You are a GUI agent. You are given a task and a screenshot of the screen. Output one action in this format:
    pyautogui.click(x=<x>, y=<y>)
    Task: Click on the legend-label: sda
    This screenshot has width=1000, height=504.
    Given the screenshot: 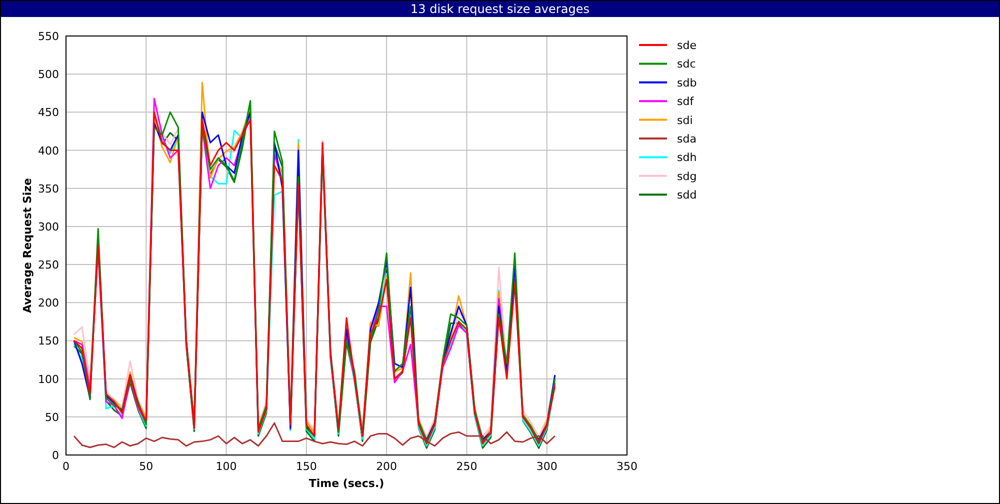 What is the action you would take?
    pyautogui.click(x=686, y=139)
    